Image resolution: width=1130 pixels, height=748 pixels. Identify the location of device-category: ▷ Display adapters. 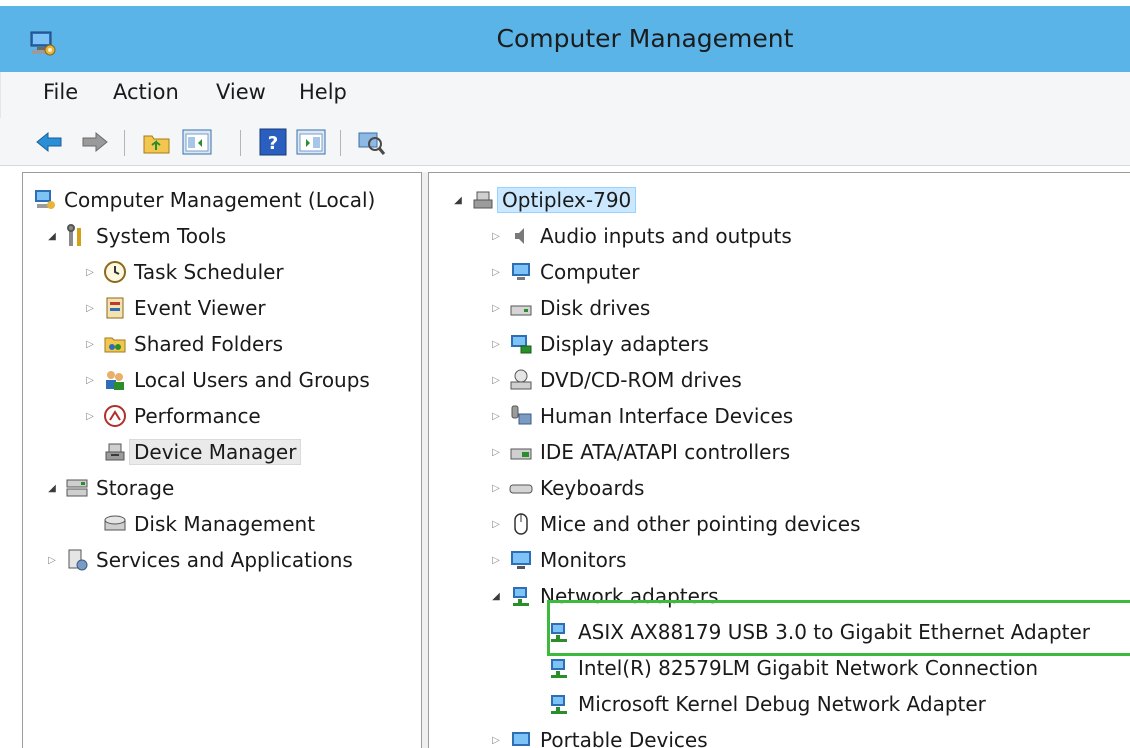
(599, 344).